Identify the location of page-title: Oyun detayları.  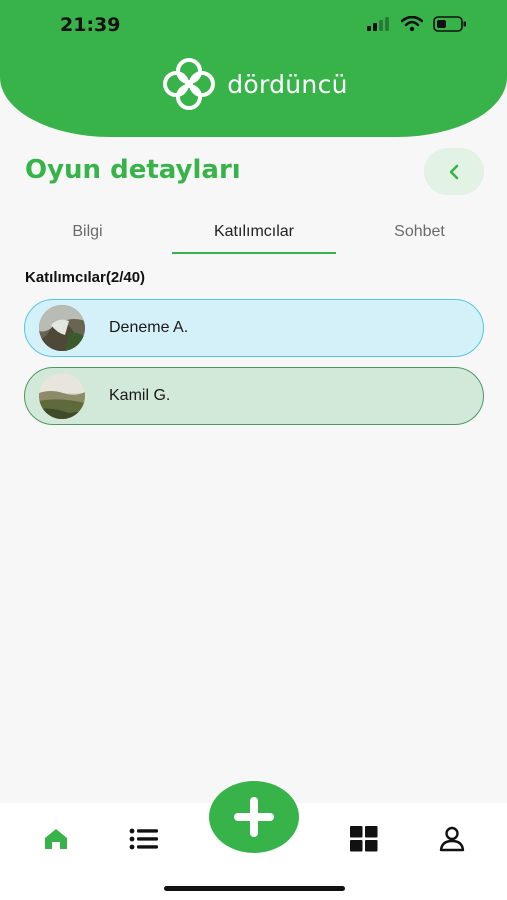
(133, 170).